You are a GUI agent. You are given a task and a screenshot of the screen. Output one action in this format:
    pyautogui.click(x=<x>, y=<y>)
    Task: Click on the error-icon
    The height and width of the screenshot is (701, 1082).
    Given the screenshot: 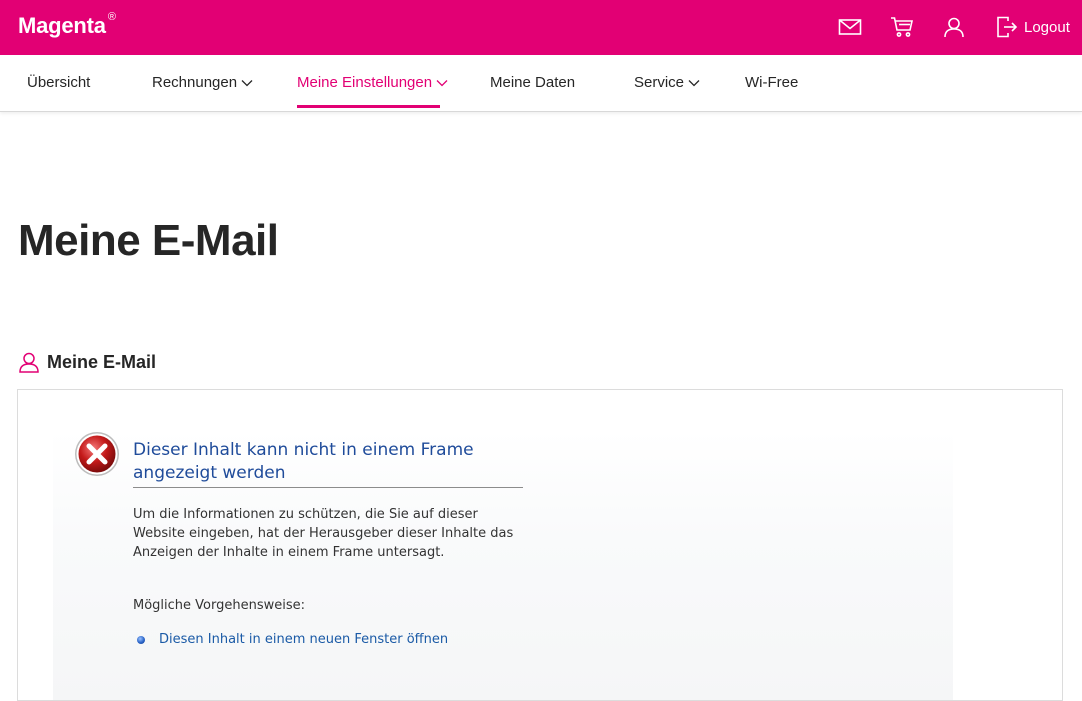 What is the action you would take?
    pyautogui.click(x=97, y=456)
    